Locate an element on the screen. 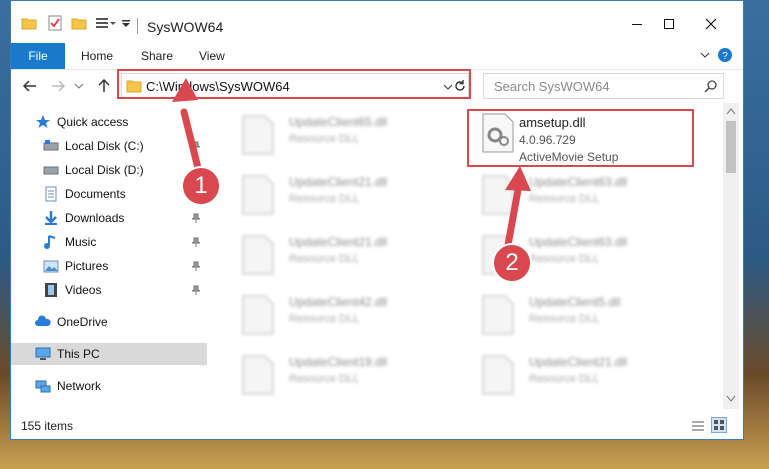  sidebar-item-label: Documents is located at coordinates (95, 194).